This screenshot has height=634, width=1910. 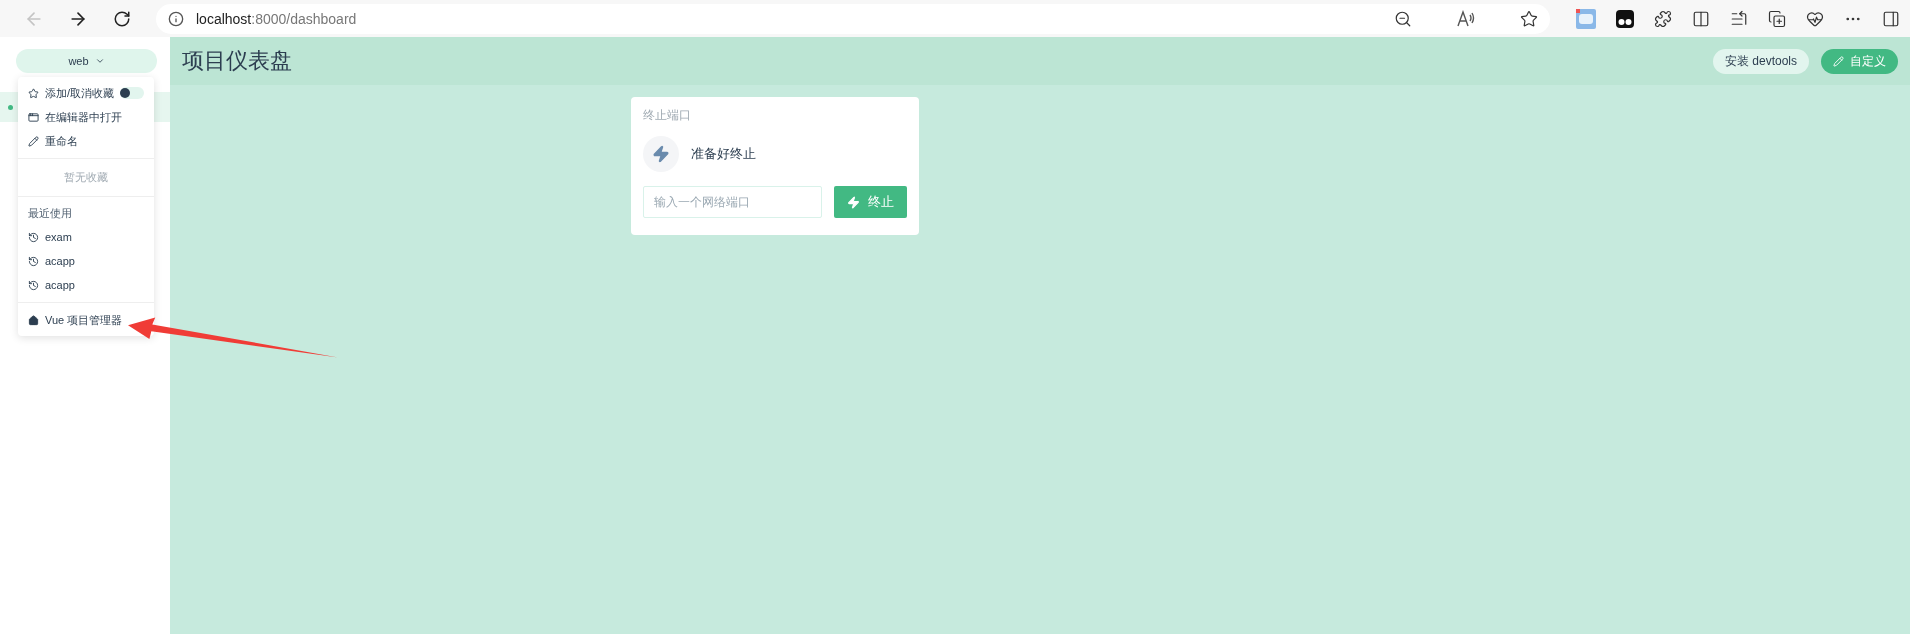 What do you see at coordinates (122, 18) in the screenshot?
I see `reload-icon` at bounding box center [122, 18].